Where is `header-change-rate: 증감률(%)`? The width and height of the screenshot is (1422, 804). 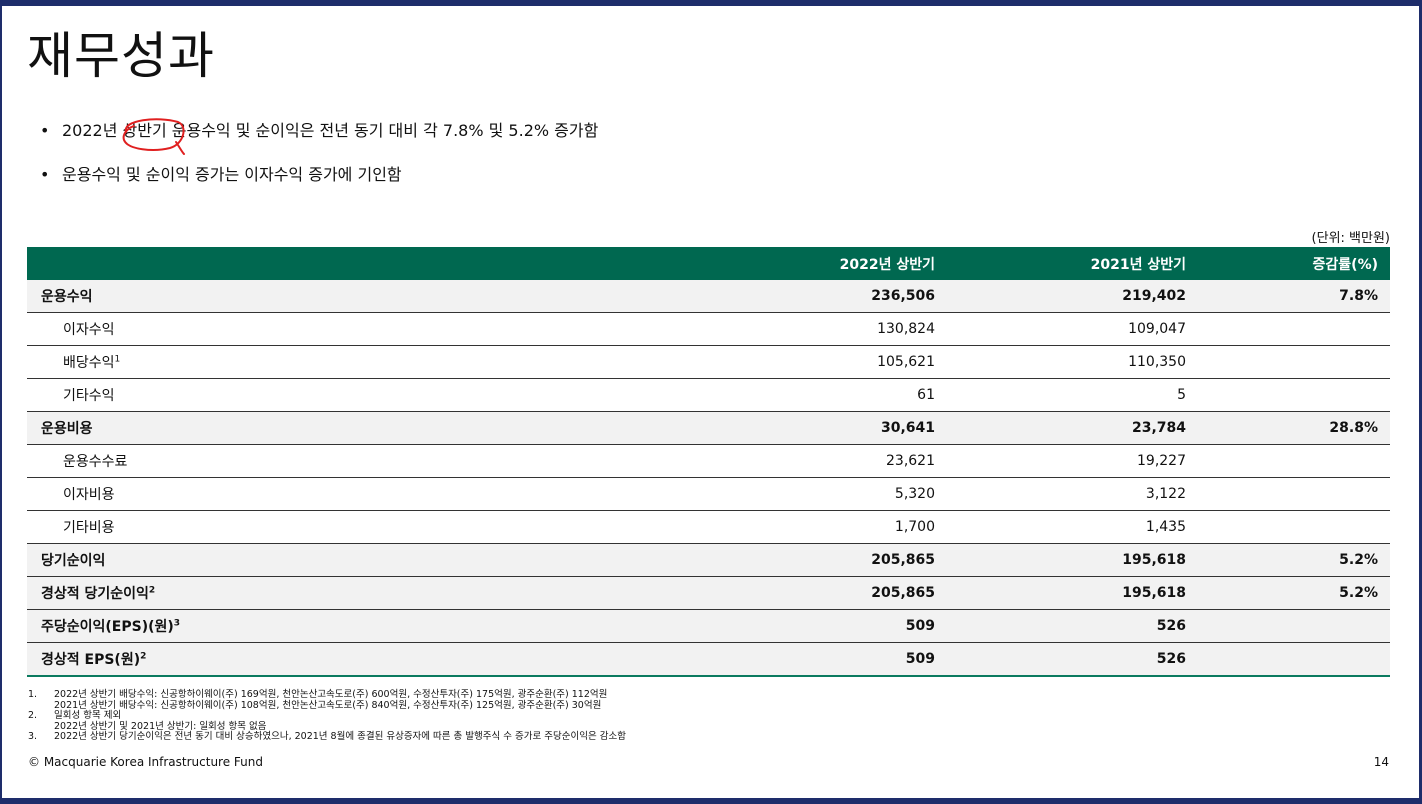 header-change-rate: 증감률(%) is located at coordinates (1288, 263).